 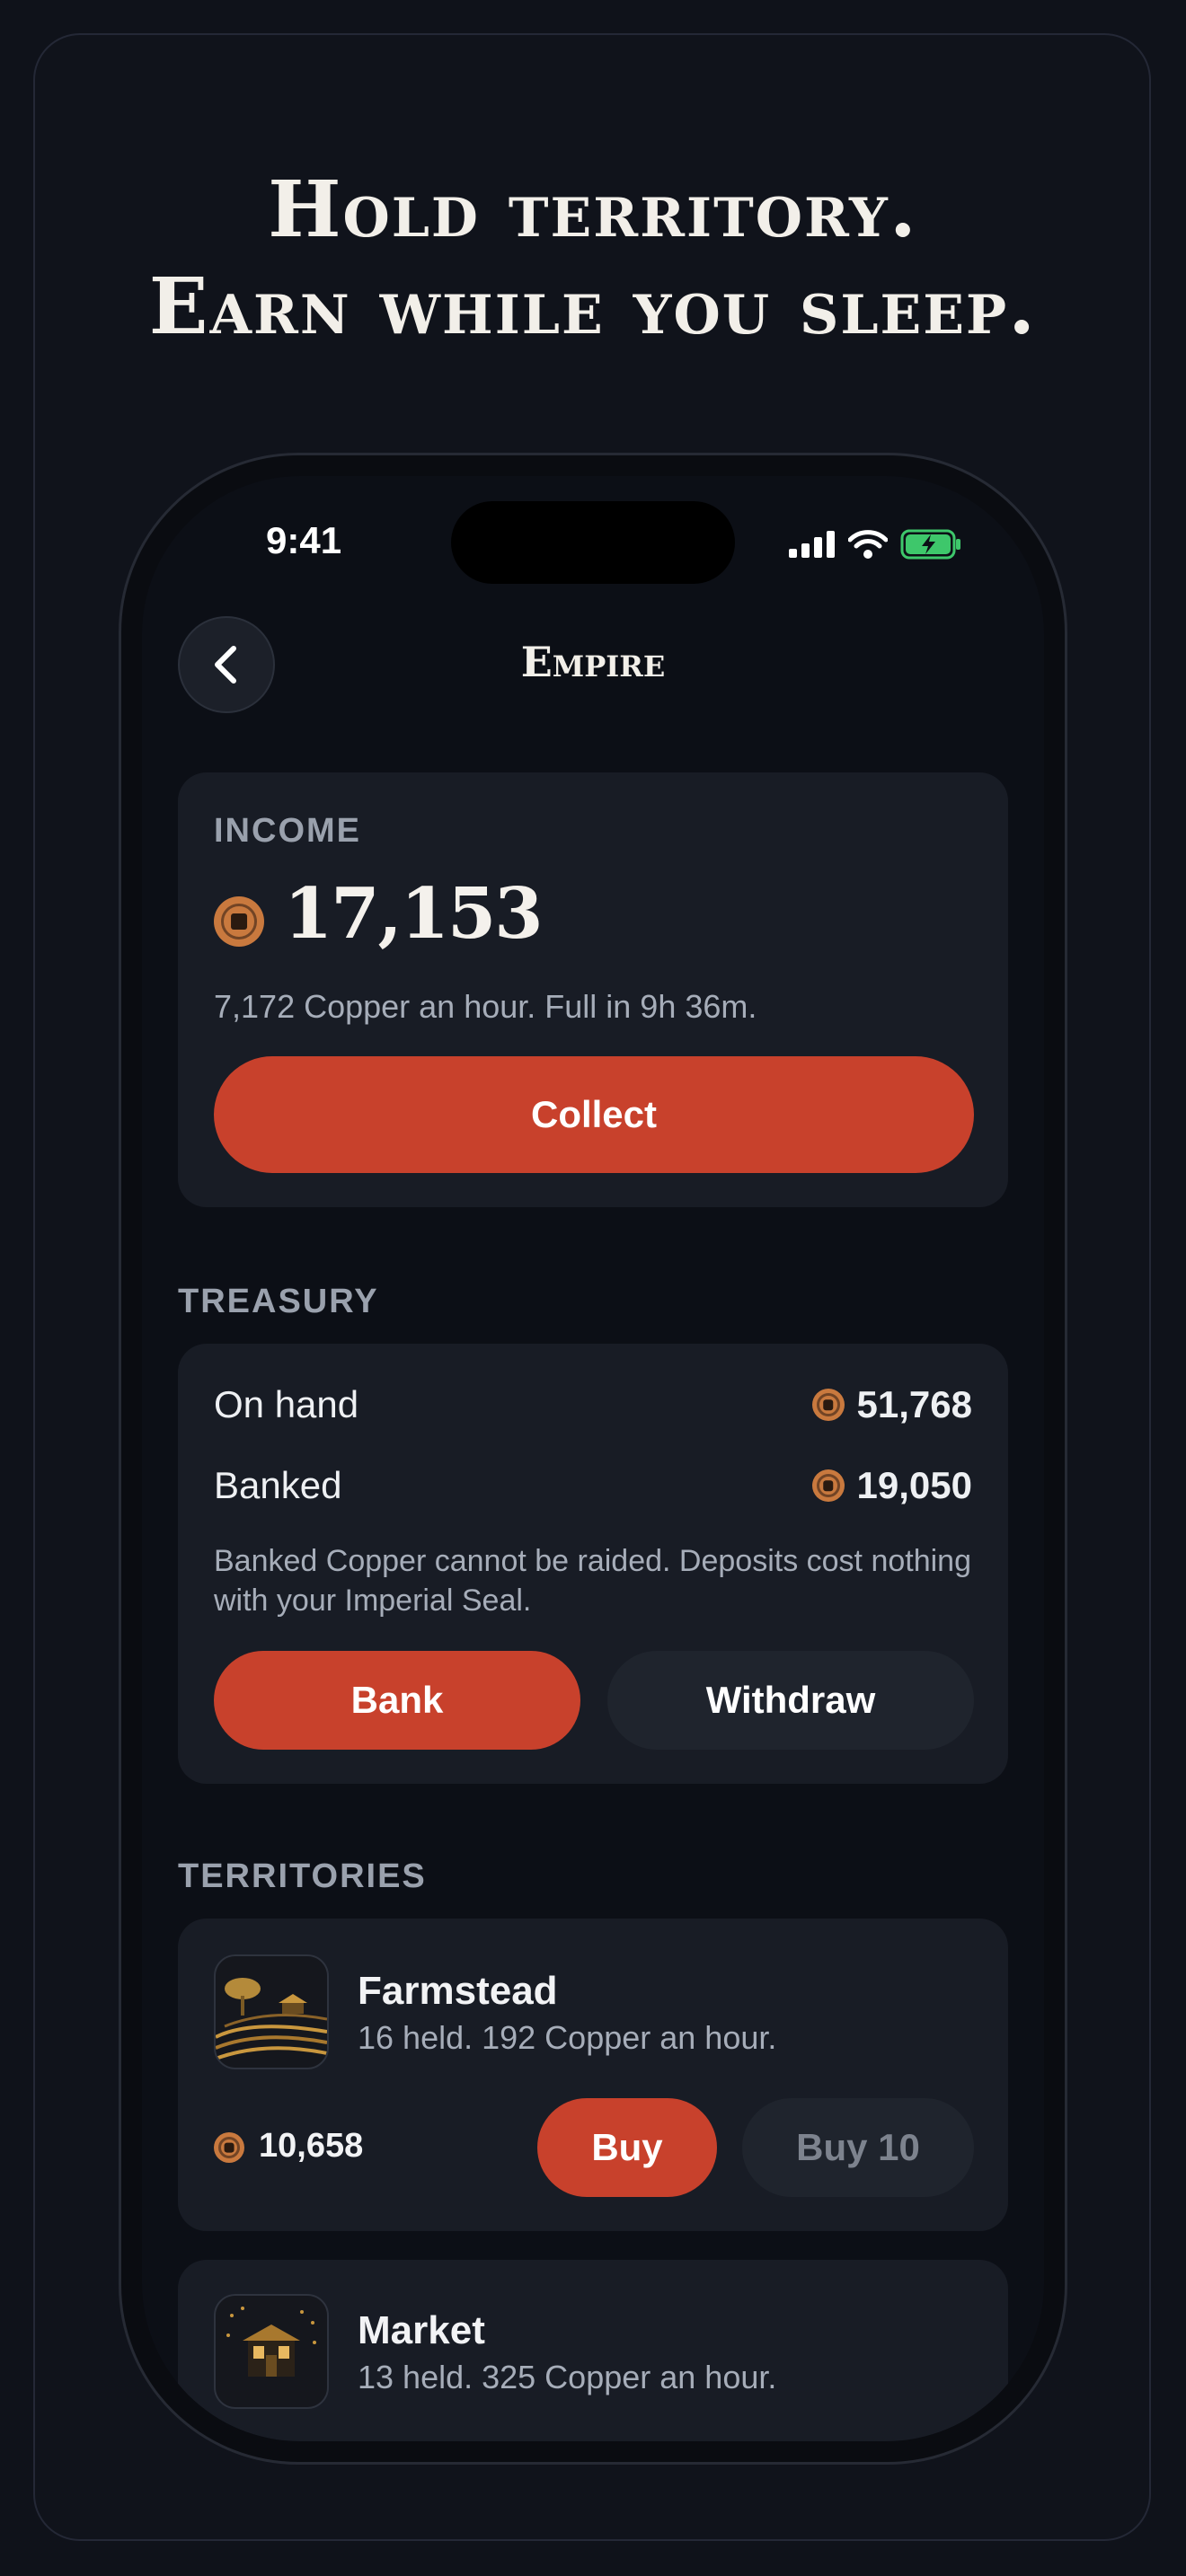 I want to click on territory-name: Farmstead, so click(x=458, y=1991).